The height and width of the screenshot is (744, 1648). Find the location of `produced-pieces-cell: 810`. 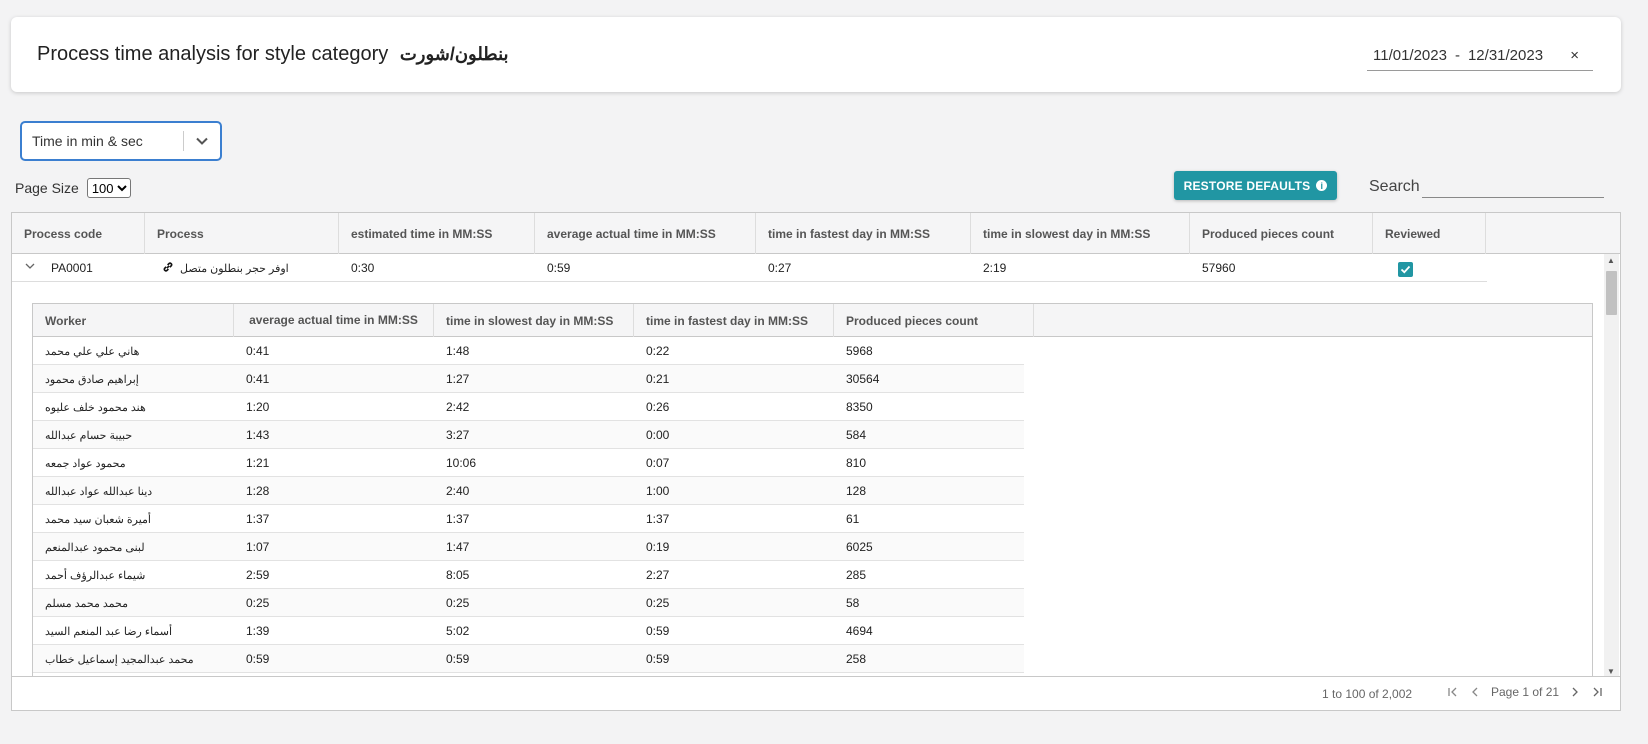

produced-pieces-cell: 810 is located at coordinates (856, 463).